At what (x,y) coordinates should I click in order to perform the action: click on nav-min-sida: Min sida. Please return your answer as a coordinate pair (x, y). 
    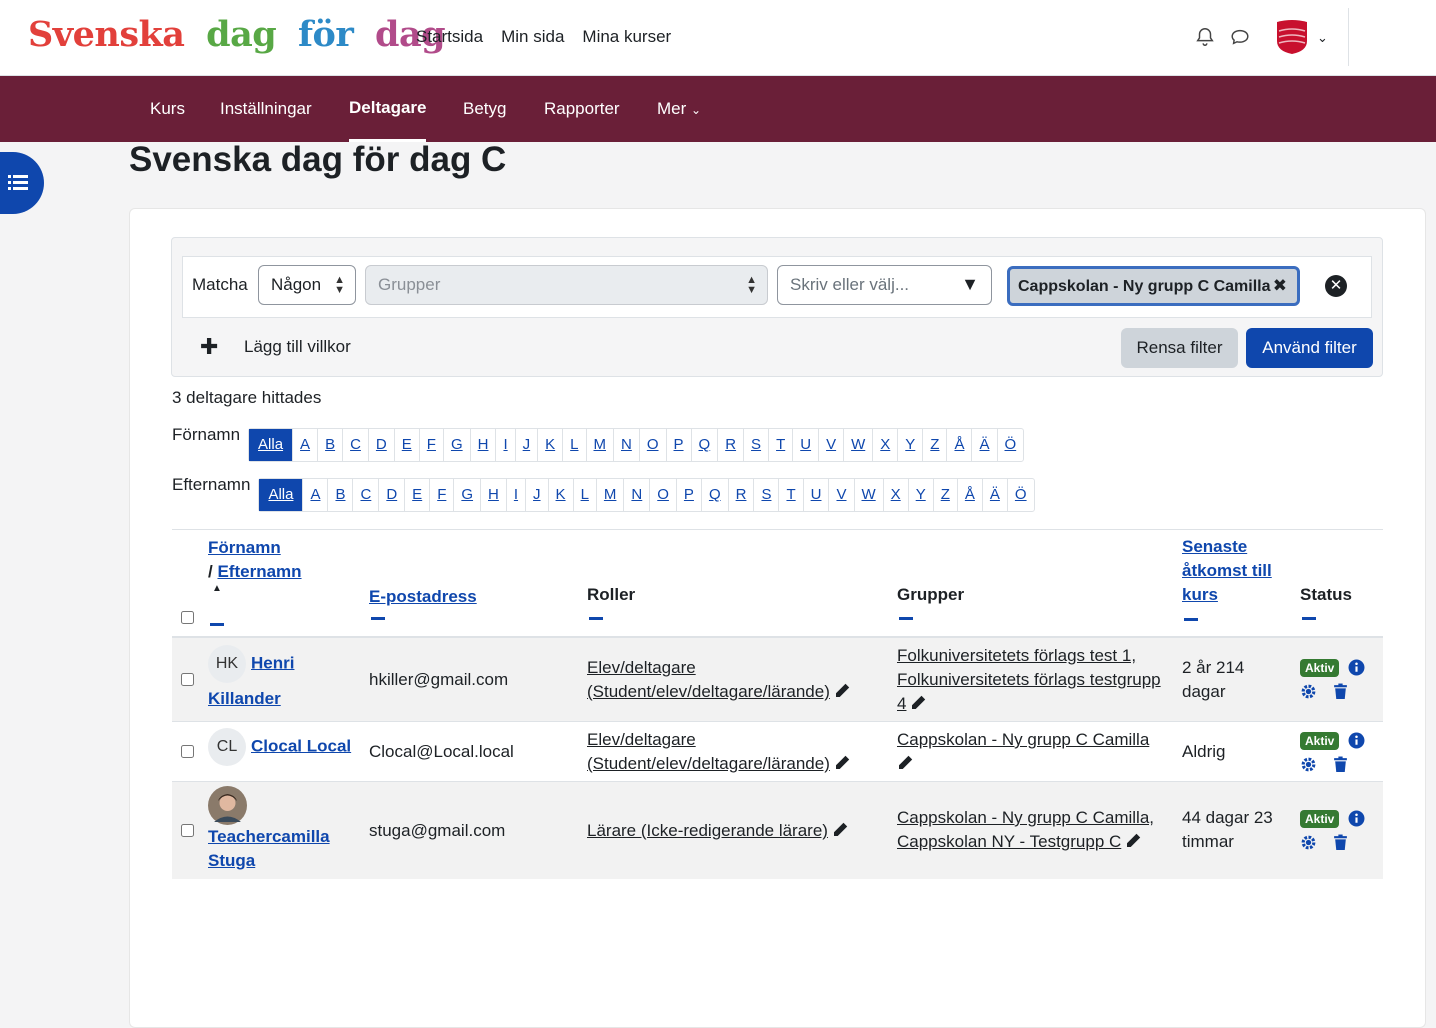
    Looking at the image, I should click on (532, 37).